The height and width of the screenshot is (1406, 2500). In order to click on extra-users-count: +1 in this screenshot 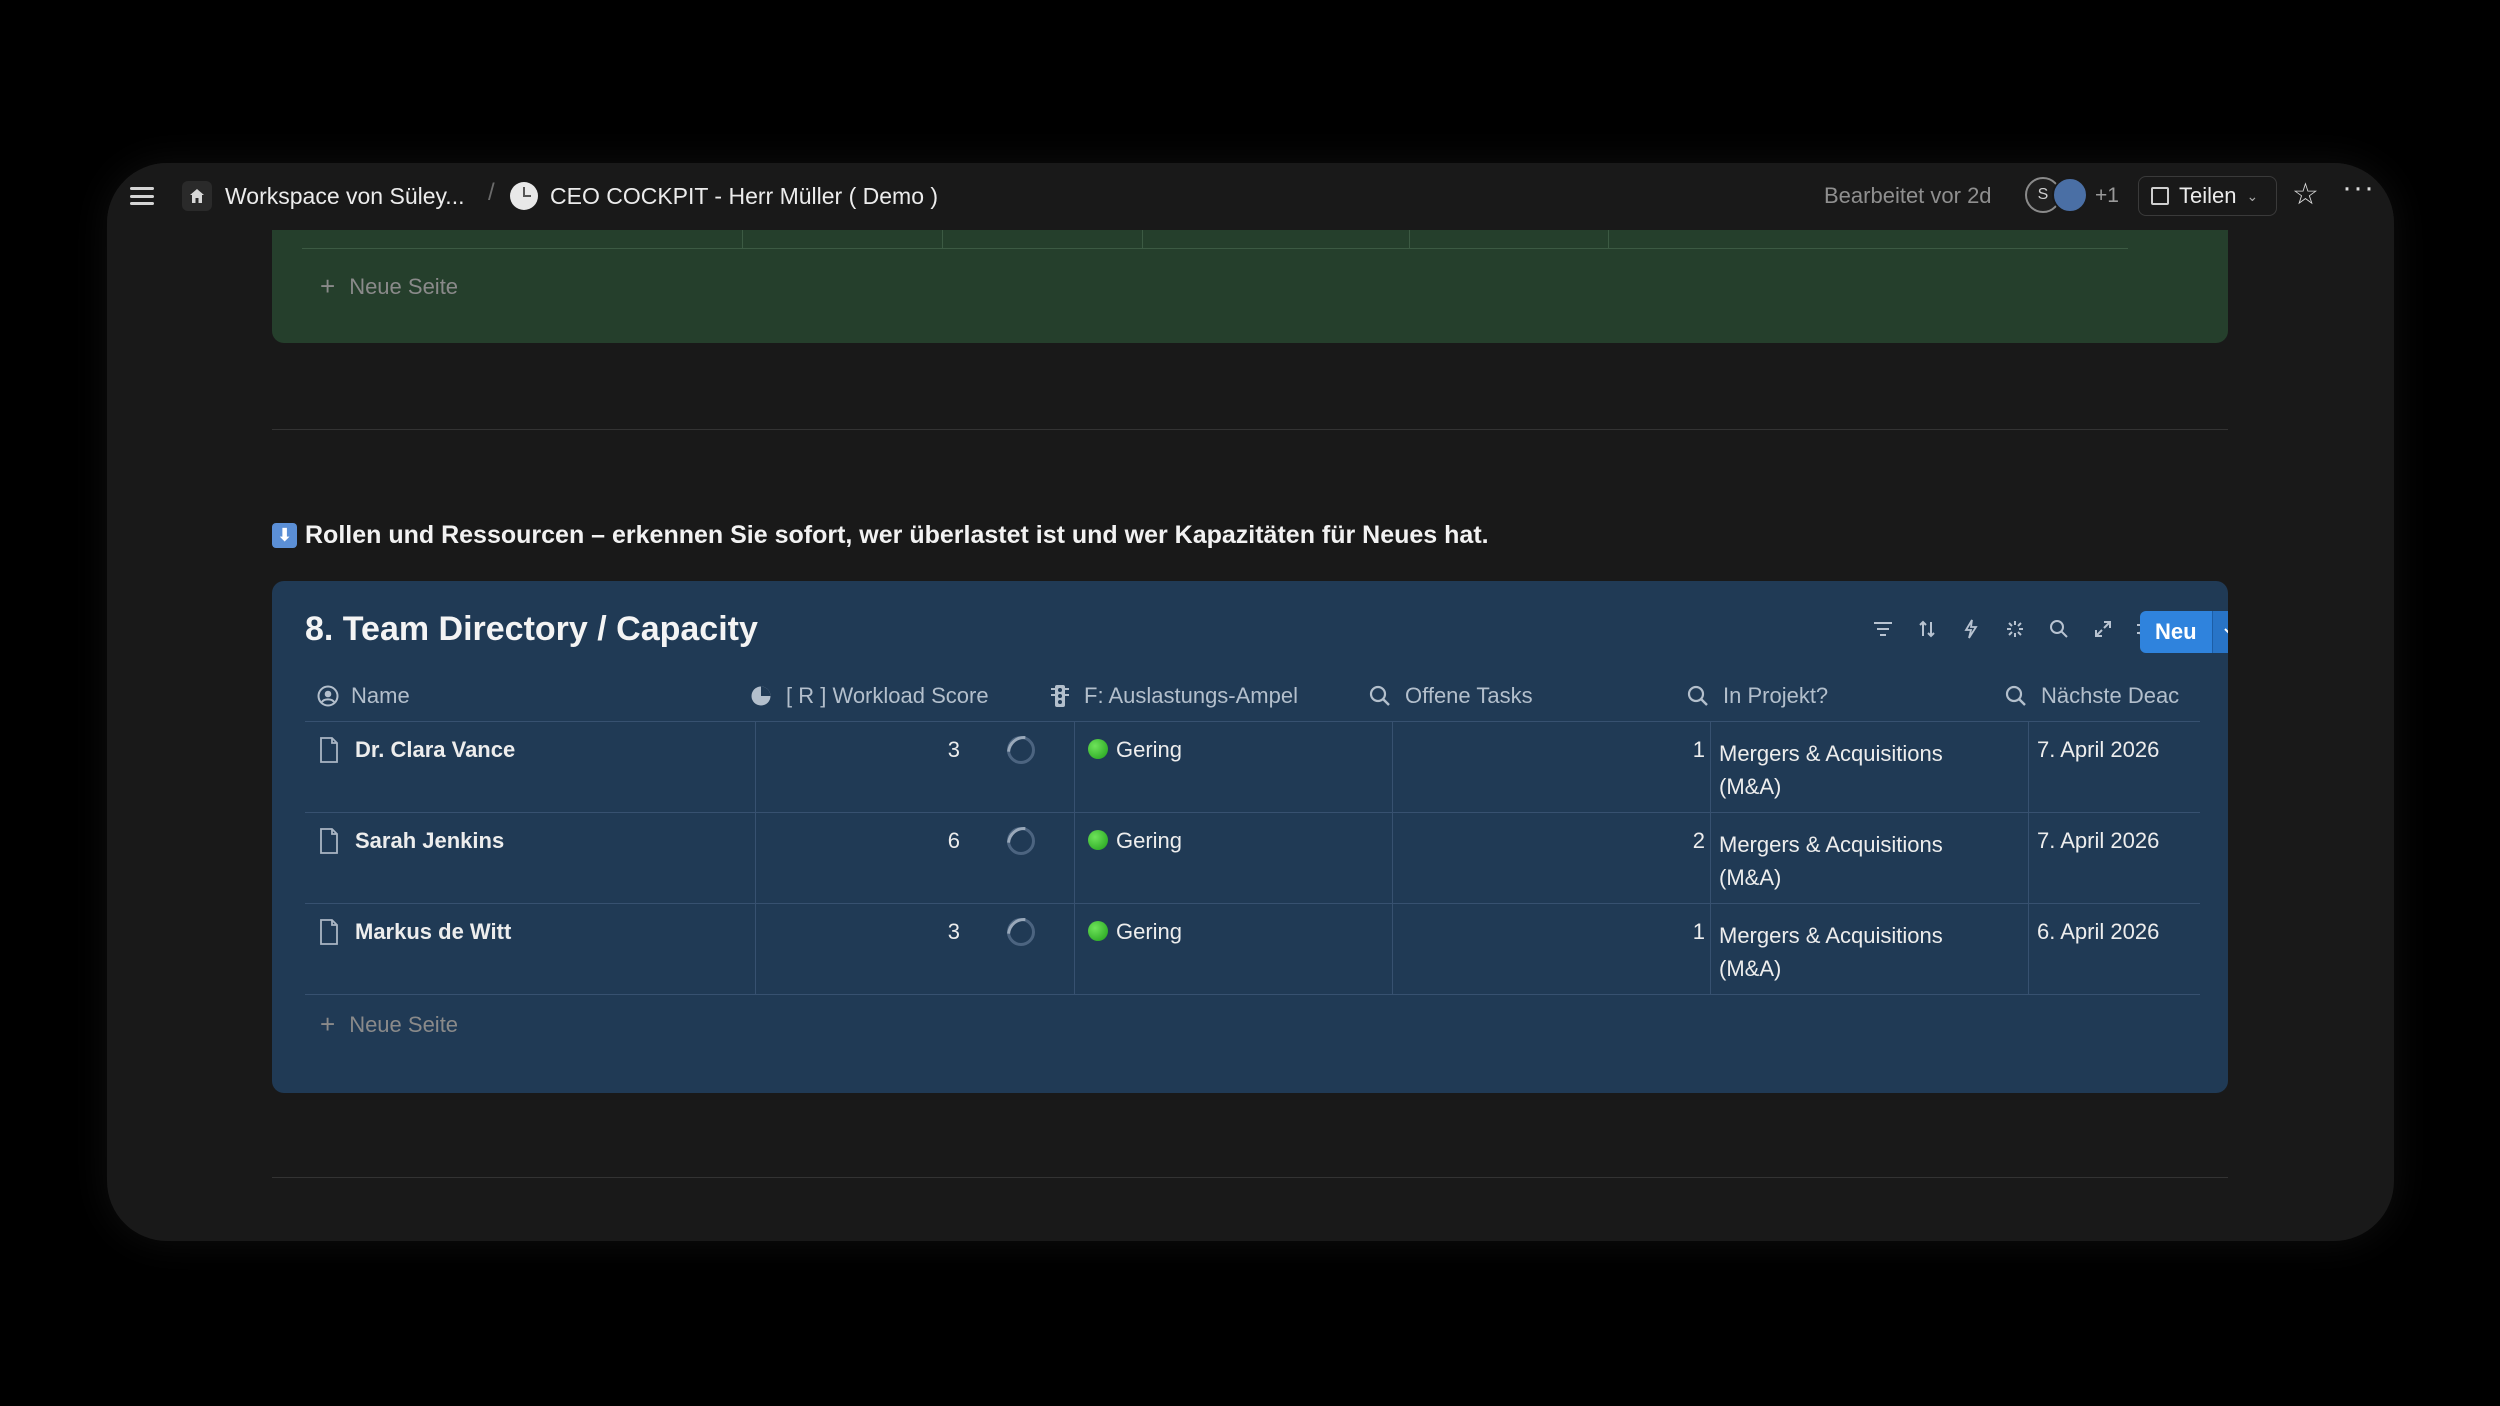, I will do `click(2107, 196)`.